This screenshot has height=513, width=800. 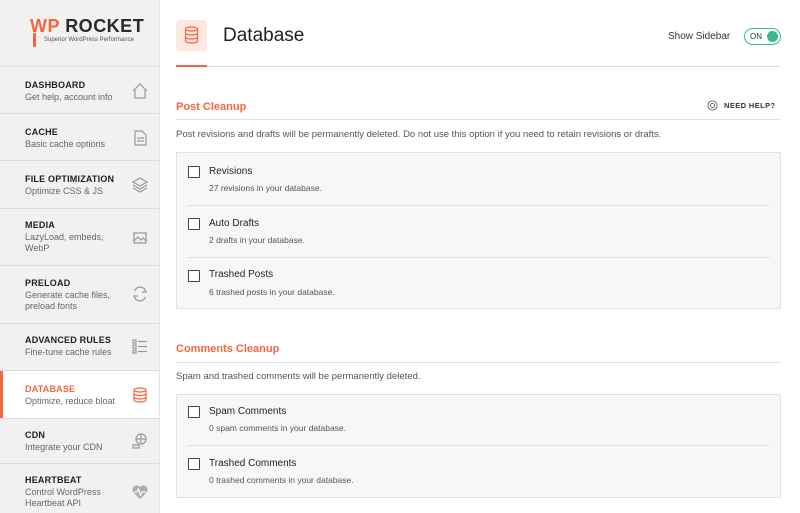 I want to click on toggle-knob, so click(x=772, y=36).